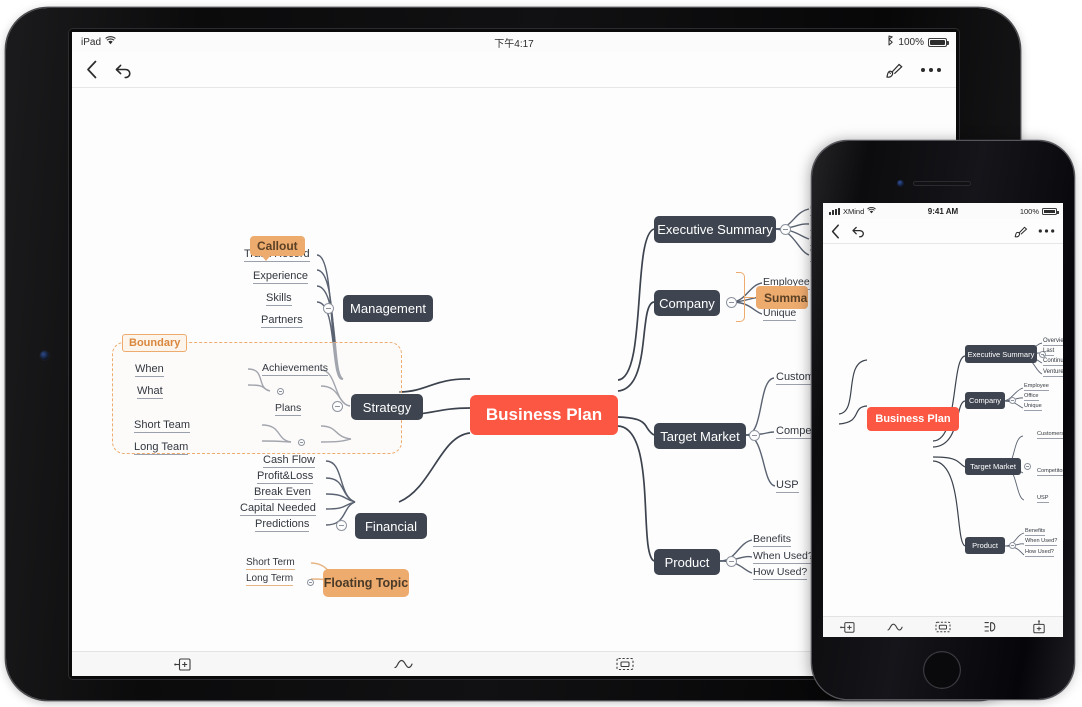 The height and width of the screenshot is (707, 1082). I want to click on iphone-topic-product: Product, so click(985, 545).